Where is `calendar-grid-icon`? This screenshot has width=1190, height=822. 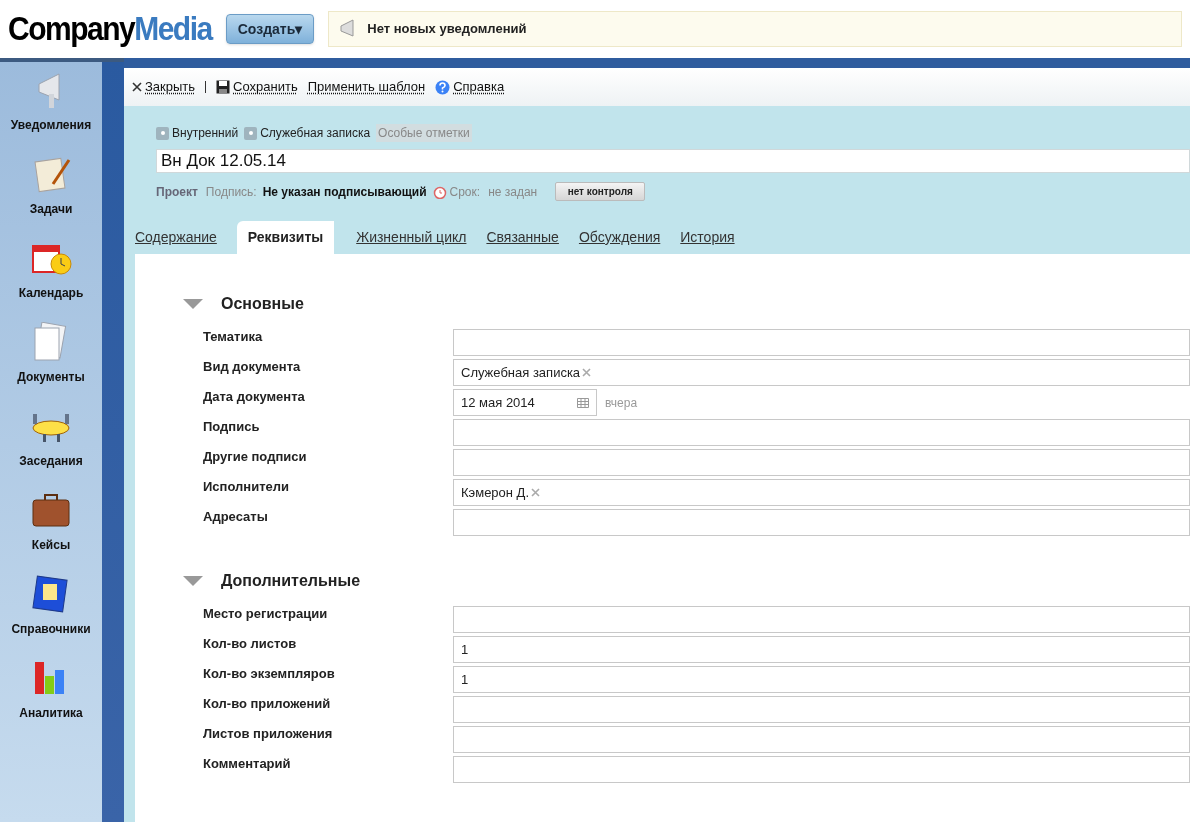
calendar-grid-icon is located at coordinates (583, 402).